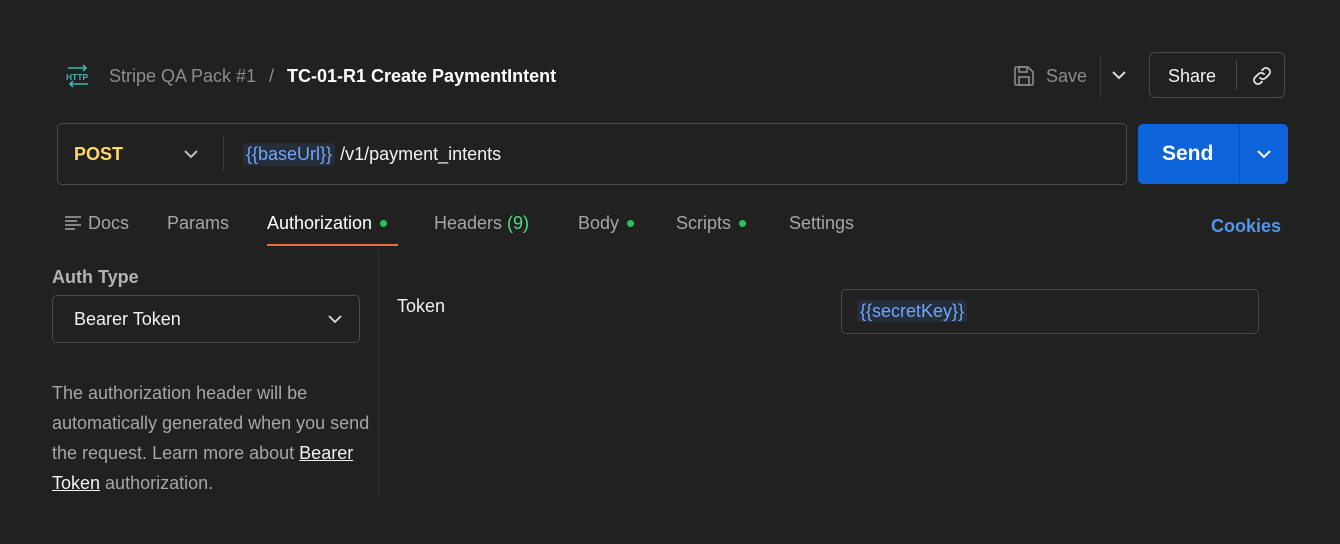  Describe the element at coordinates (468, 223) in the screenshot. I see `tab-headers-label: Headers` at that location.